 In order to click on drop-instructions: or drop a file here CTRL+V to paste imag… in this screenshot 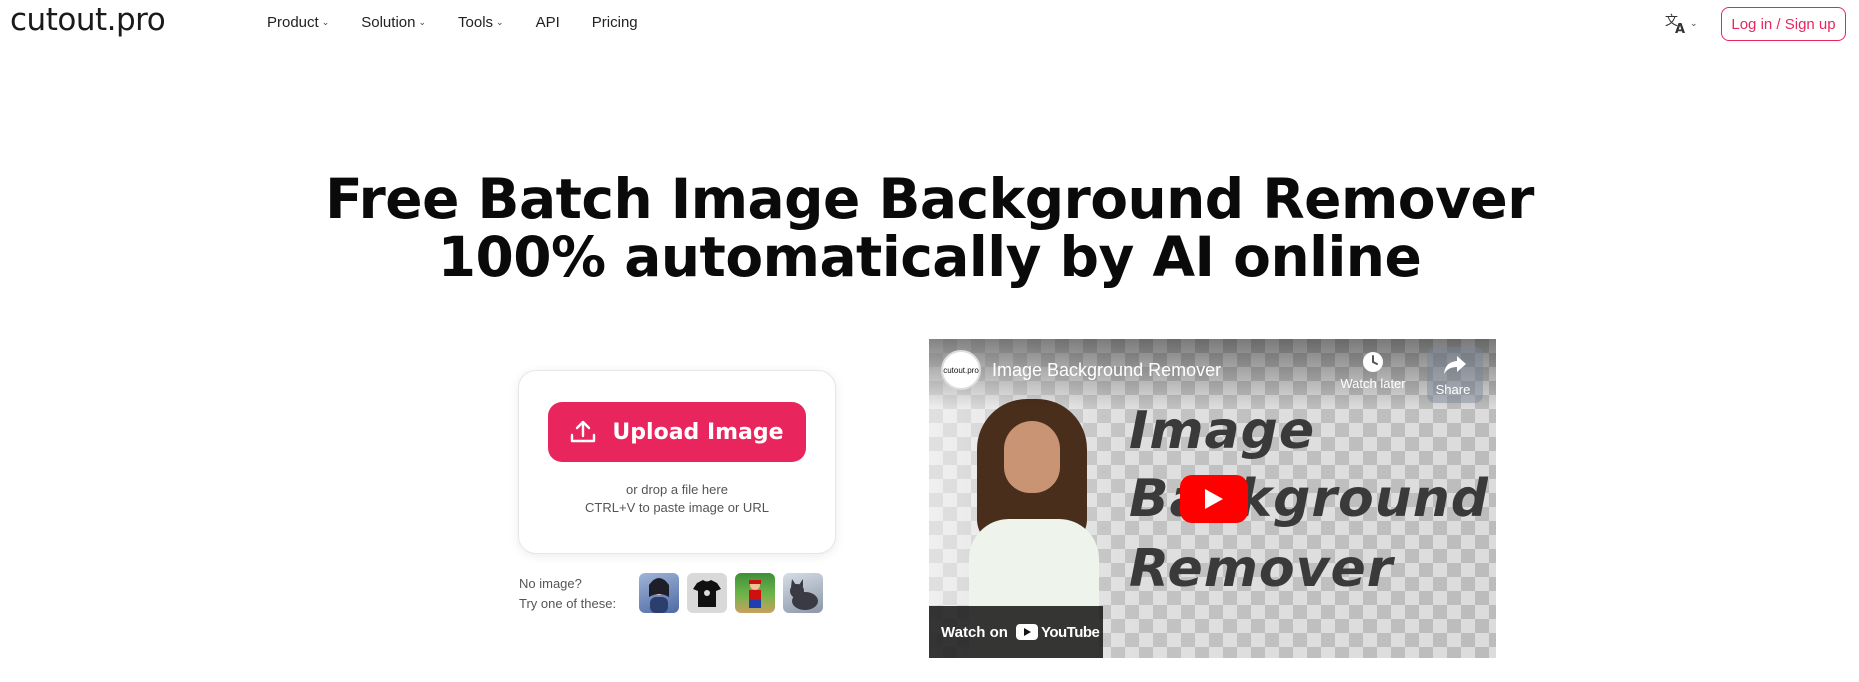, I will do `click(677, 499)`.